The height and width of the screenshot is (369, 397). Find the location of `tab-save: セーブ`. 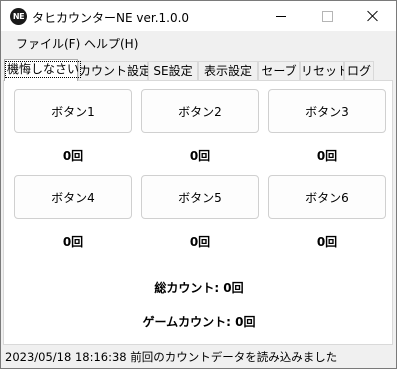

tab-save: セーブ is located at coordinates (279, 70).